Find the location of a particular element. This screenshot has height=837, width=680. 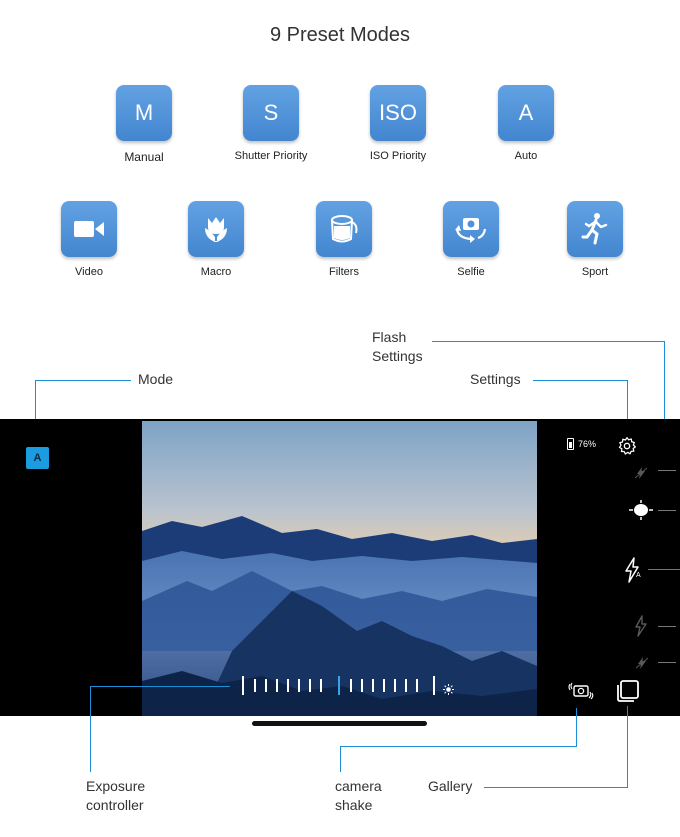

exposure-callout-line is located at coordinates (160, 687).